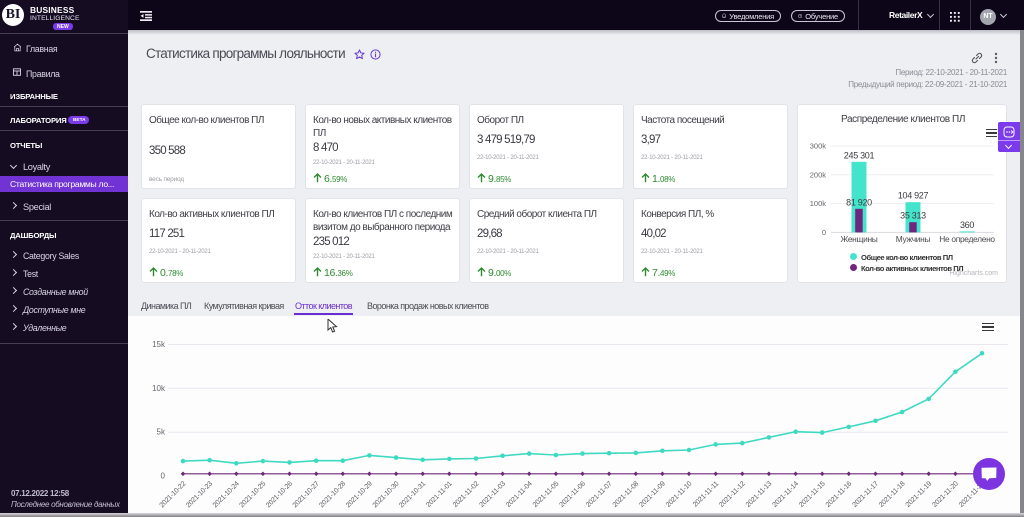 This screenshot has width=1024, height=517. Describe the element at coordinates (786, 494) in the screenshot. I see `svg-text: 2021-11-14` at that location.